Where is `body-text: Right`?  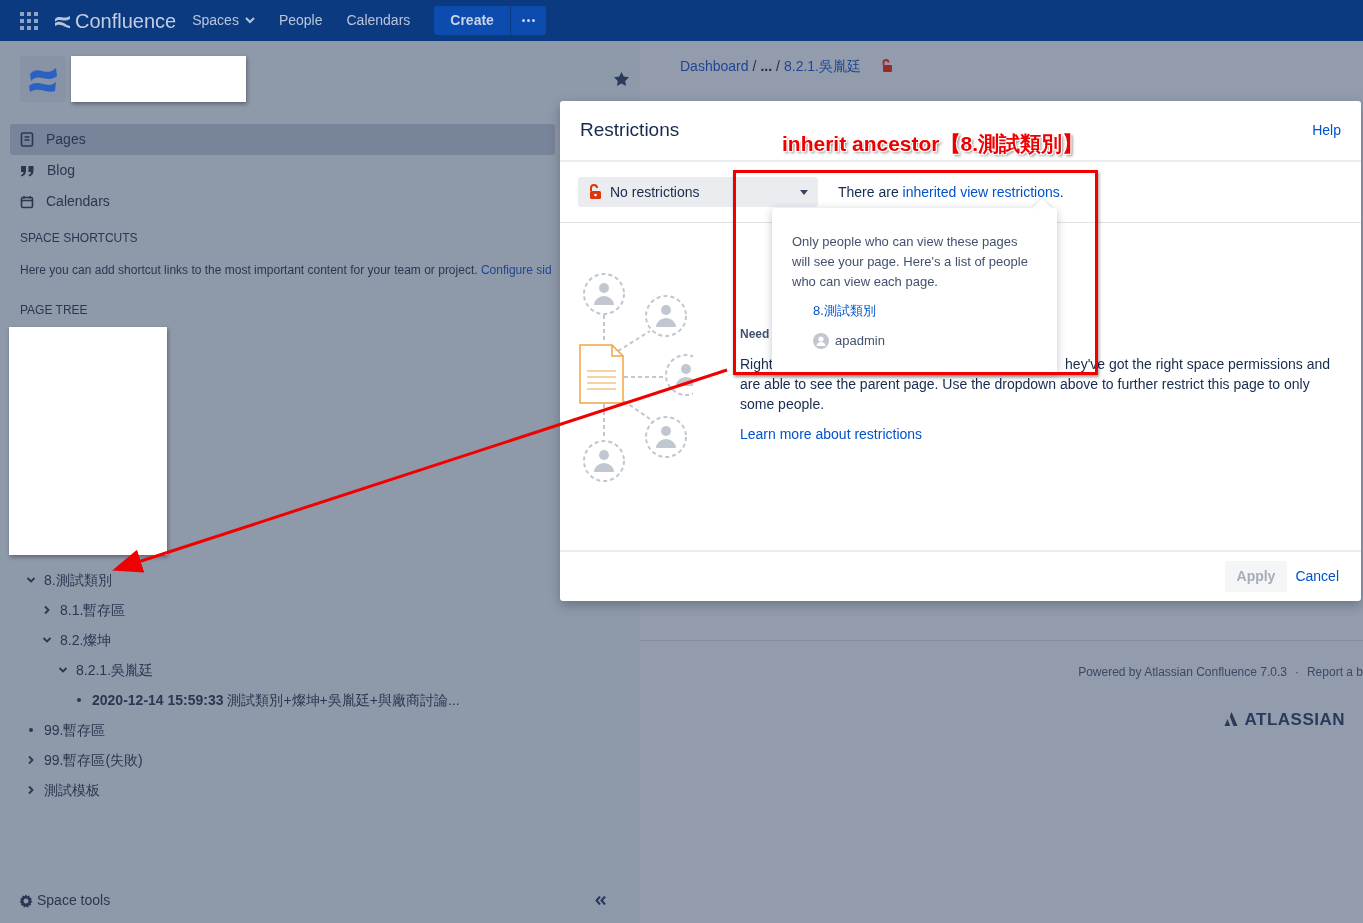
body-text: Right is located at coordinates (756, 364).